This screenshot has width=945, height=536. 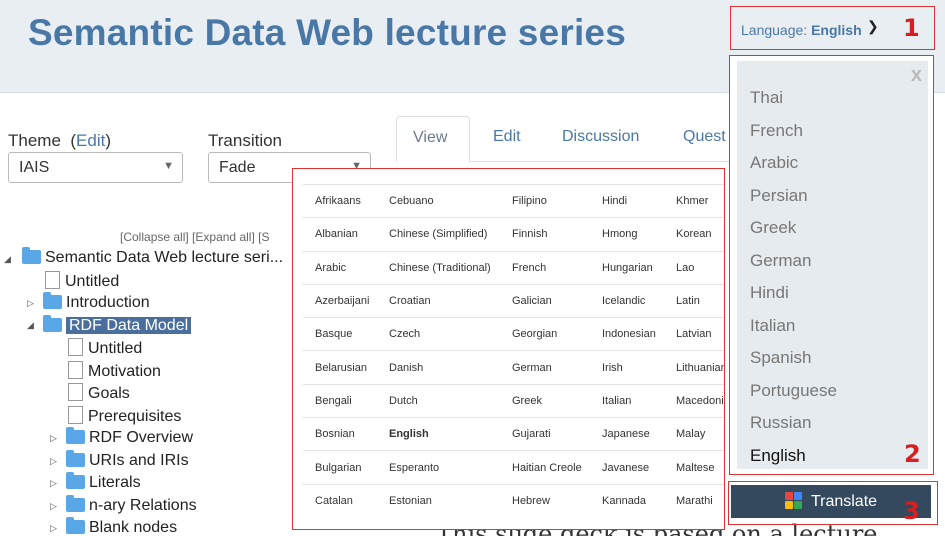 What do you see at coordinates (127, 461) in the screenshot?
I see `tree-node: URIs and IRIs` at bounding box center [127, 461].